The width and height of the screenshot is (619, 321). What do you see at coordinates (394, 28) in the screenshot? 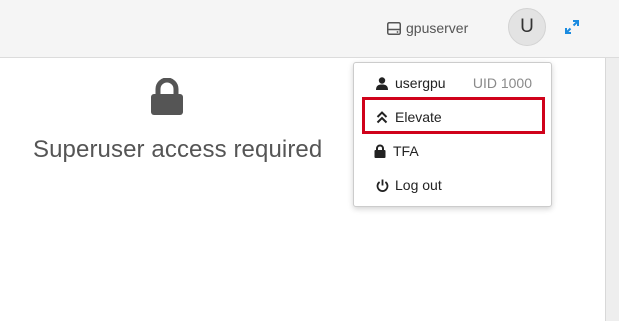
I see `server-icon` at bounding box center [394, 28].